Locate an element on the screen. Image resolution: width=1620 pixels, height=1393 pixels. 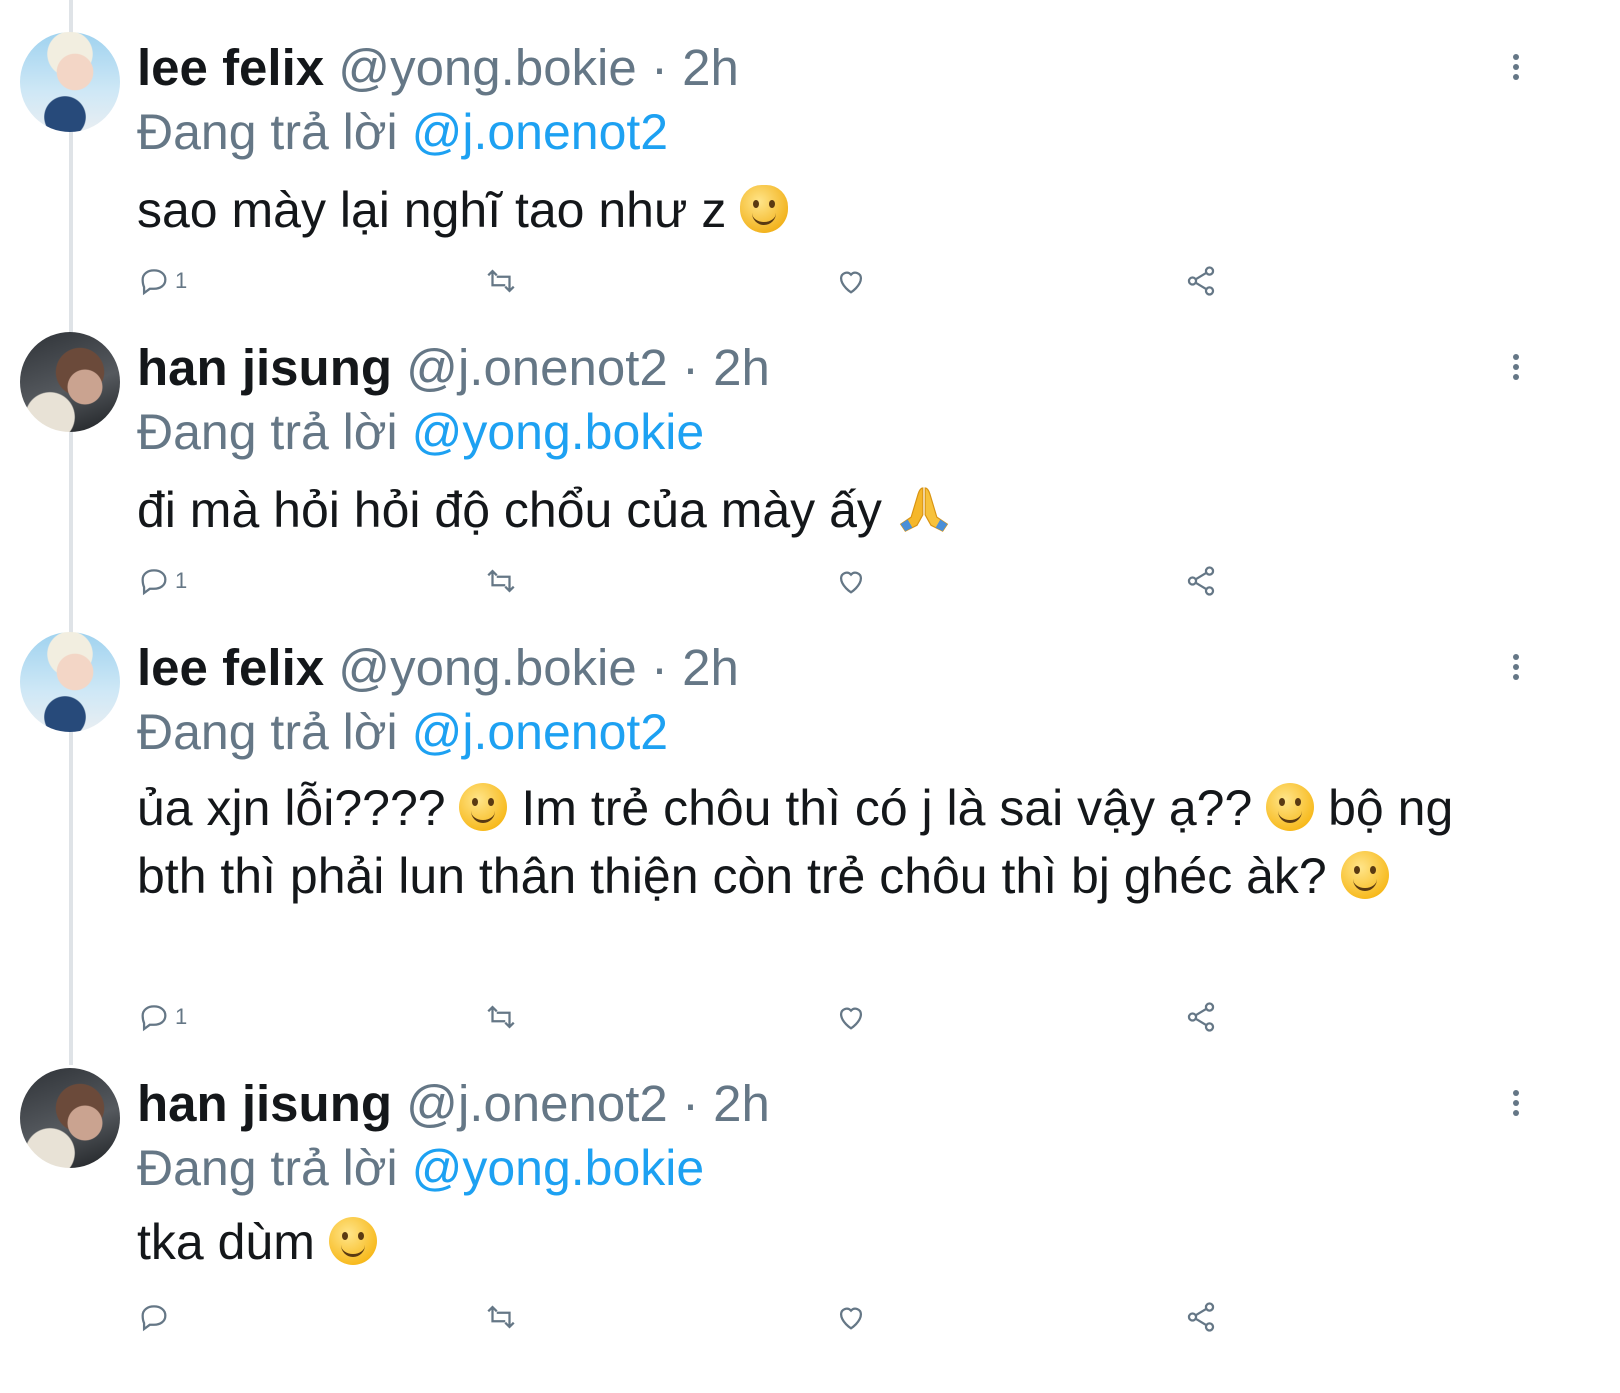
tweet-text: đi mà hỏi hỏi độ chổu của mày ấy is located at coordinates (817, 510).